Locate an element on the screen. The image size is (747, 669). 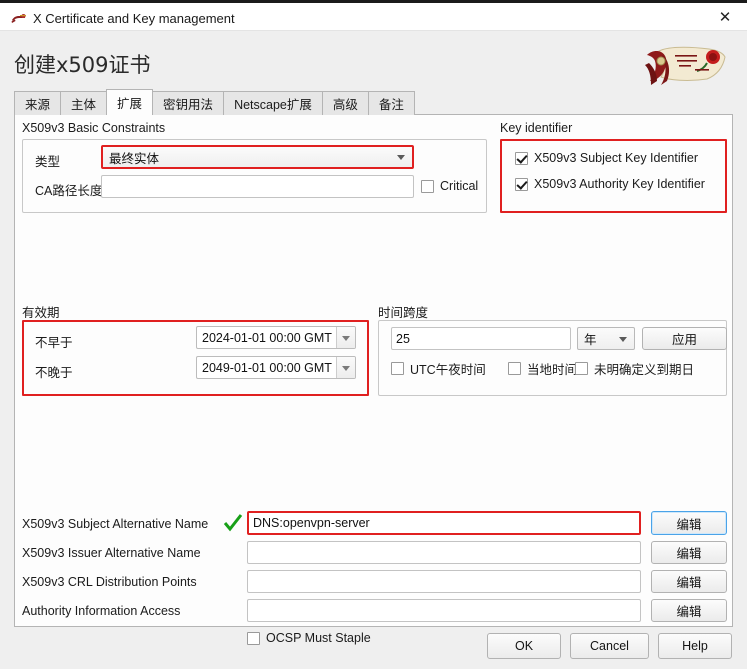
not-before-datetime-input: 2024-01-01 00:00 GMT is located at coordinates (276, 337).